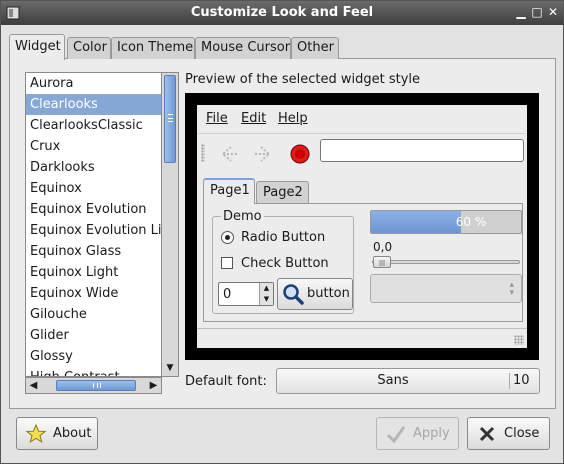  I want to click on resize-grip-icon, so click(519, 340).